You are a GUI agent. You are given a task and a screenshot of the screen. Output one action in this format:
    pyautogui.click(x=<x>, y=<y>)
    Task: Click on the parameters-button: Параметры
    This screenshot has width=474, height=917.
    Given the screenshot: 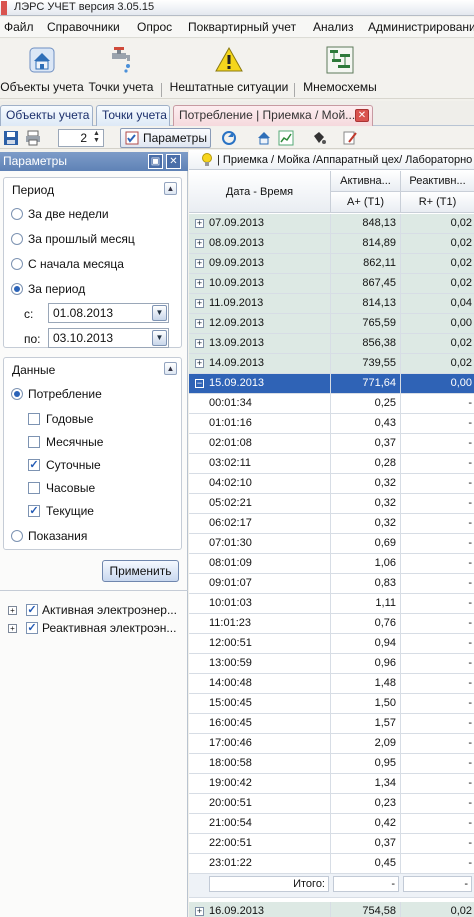 What is the action you would take?
    pyautogui.click(x=165, y=138)
    